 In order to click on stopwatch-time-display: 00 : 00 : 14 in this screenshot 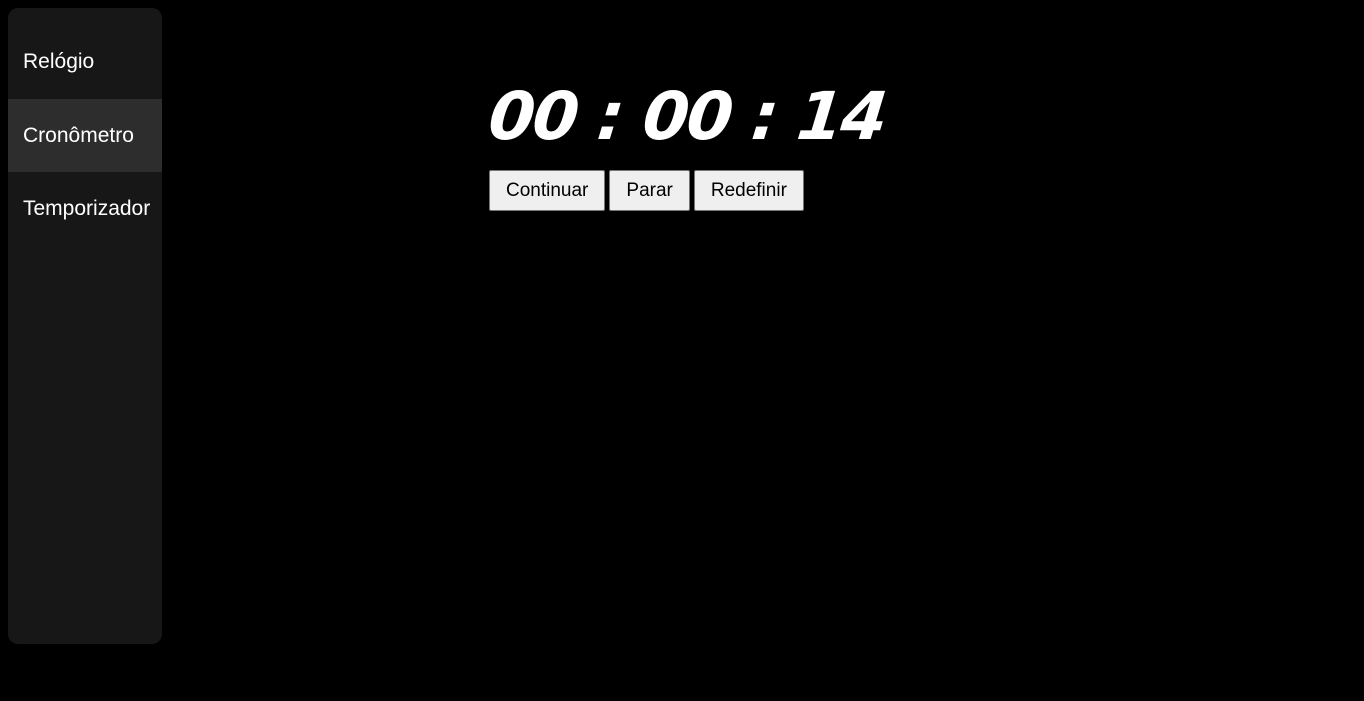, I will do `click(687, 116)`.